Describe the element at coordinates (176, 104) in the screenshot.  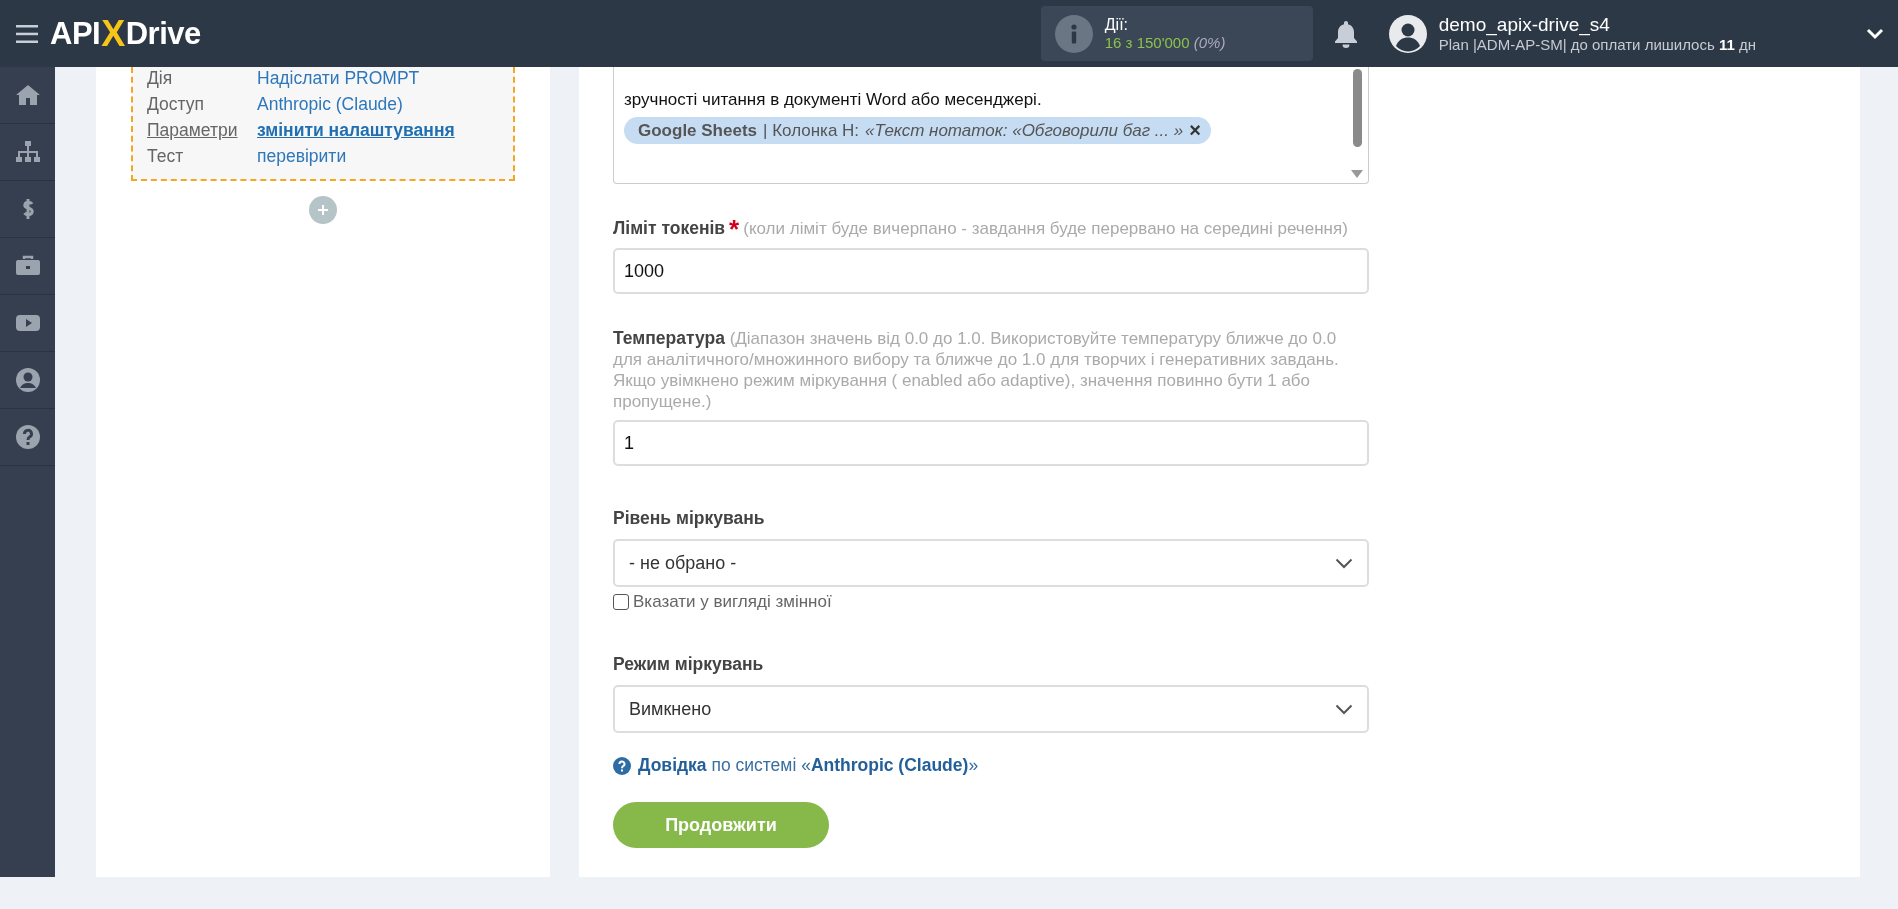
I see `summary-label: Доступ` at that location.